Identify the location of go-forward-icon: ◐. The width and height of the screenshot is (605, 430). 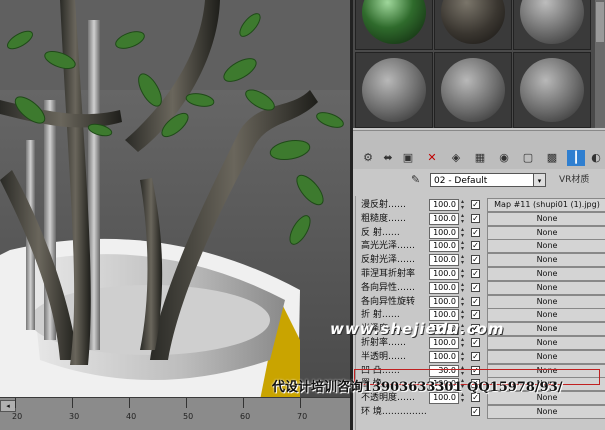
(596, 158).